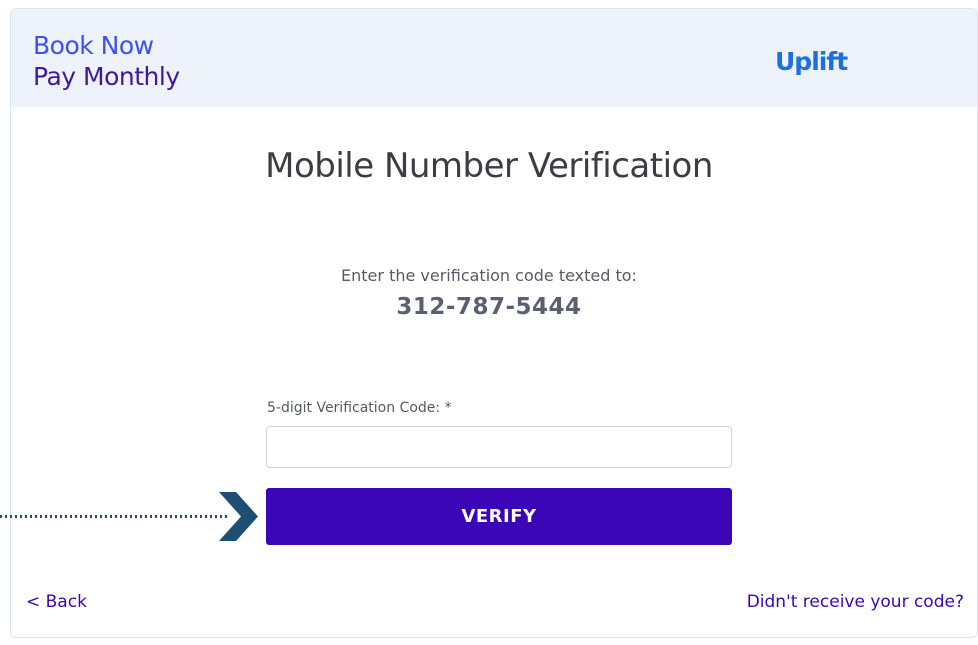  What do you see at coordinates (855, 602) in the screenshot?
I see `resend-code-link: Didn't receive your code?` at bounding box center [855, 602].